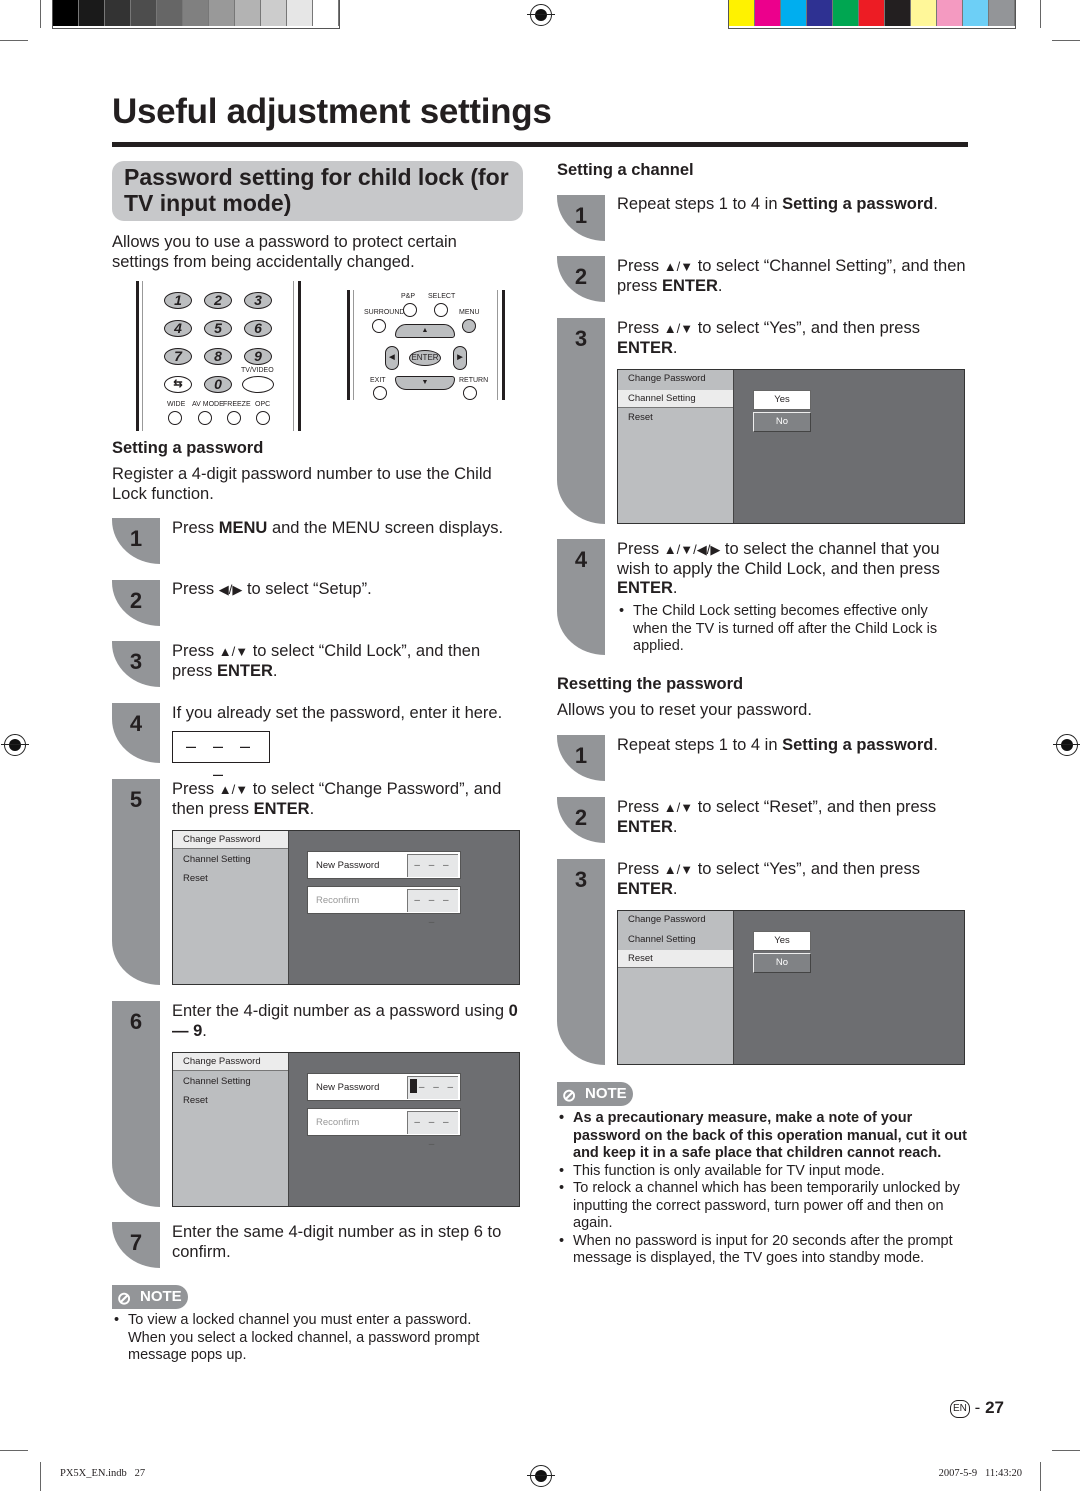 Image resolution: width=1080 pixels, height=1491 pixels. Describe the element at coordinates (136, 1245) in the screenshot. I see `step-badge: 7` at that location.